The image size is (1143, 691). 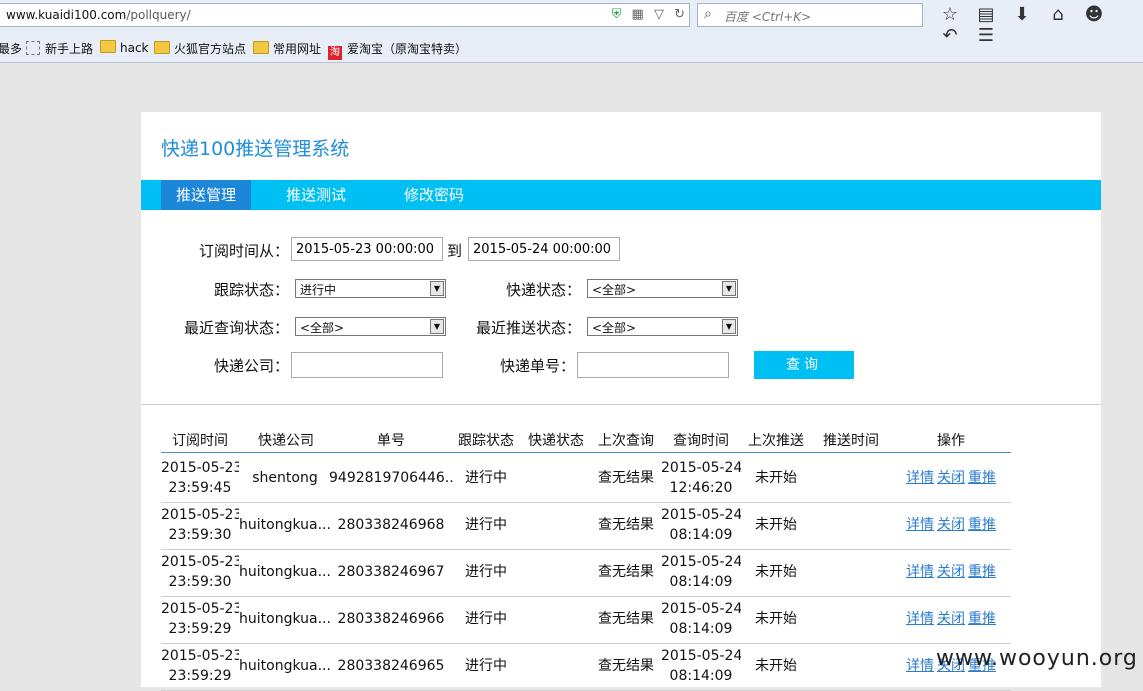 I want to click on taobao-icon: 淘, so click(x=335, y=53).